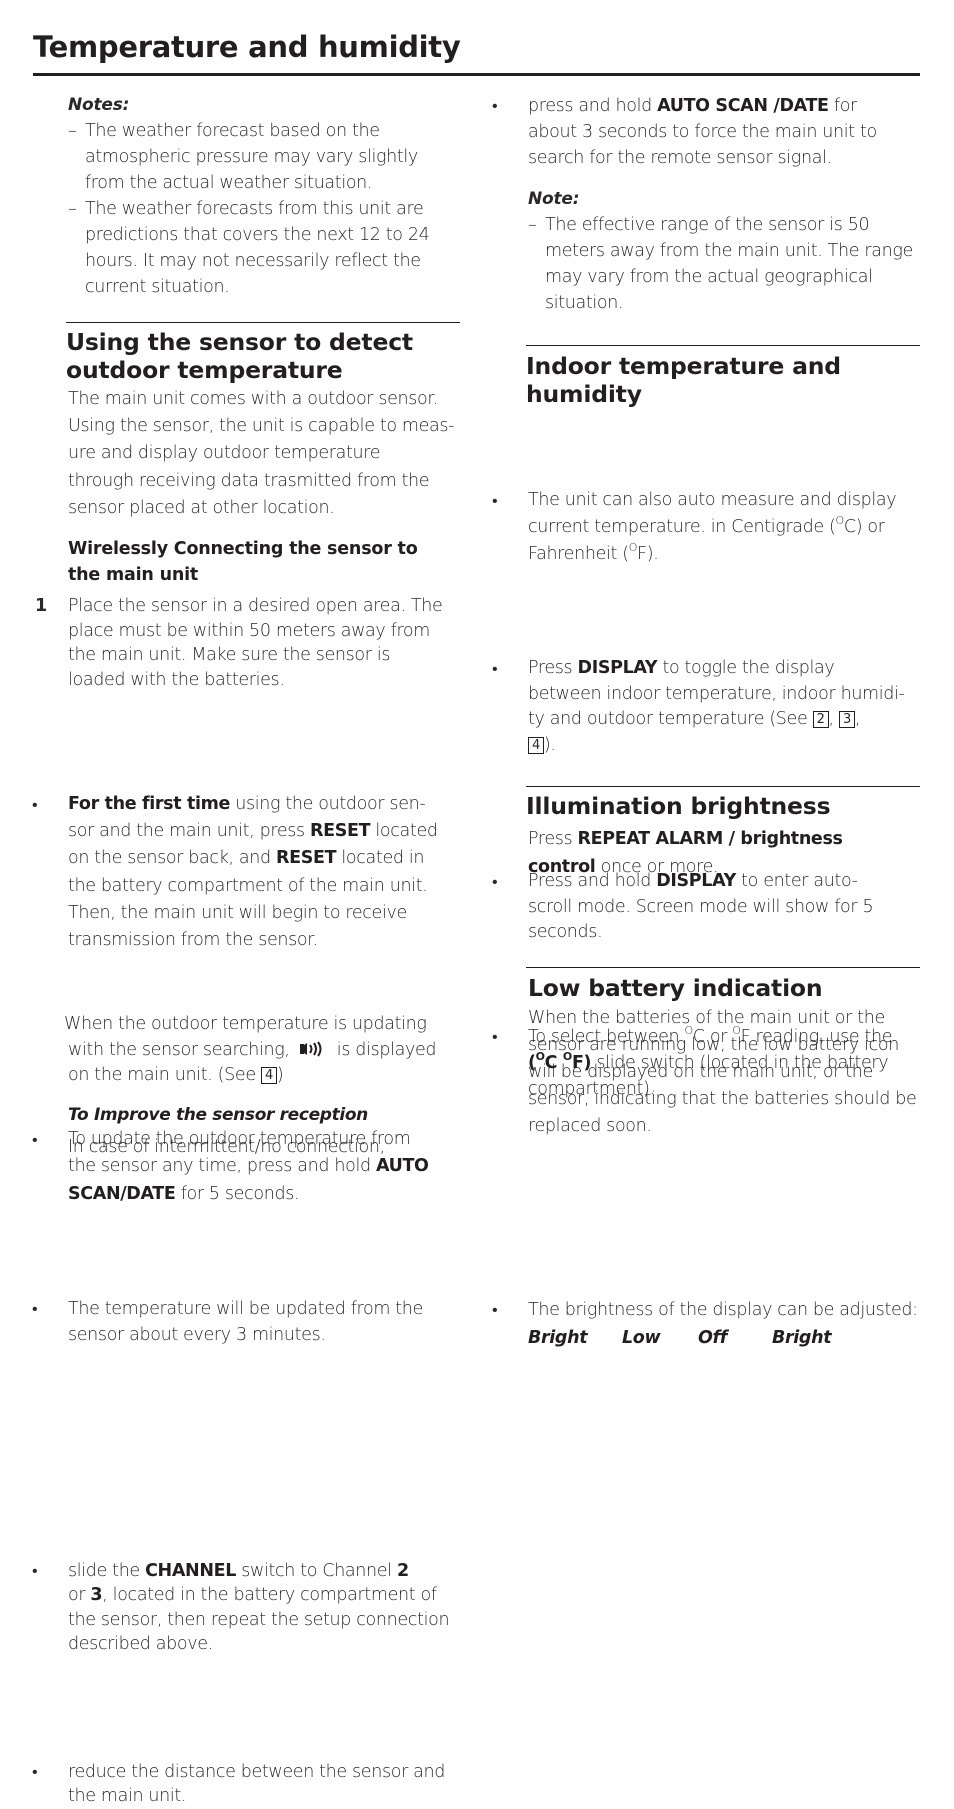  What do you see at coordinates (678, 806) in the screenshot?
I see `heading-line: Illumination brightness` at bounding box center [678, 806].